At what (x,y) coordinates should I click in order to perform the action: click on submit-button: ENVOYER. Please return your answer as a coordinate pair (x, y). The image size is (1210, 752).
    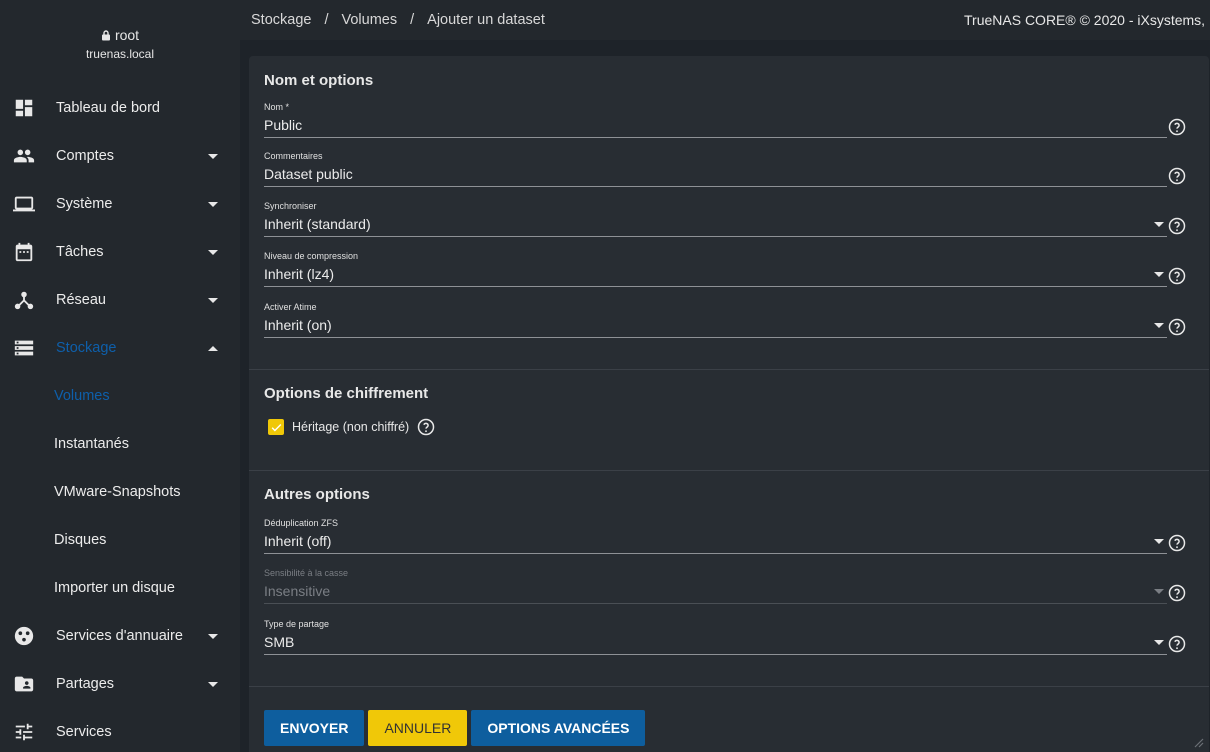
    Looking at the image, I should click on (314, 728).